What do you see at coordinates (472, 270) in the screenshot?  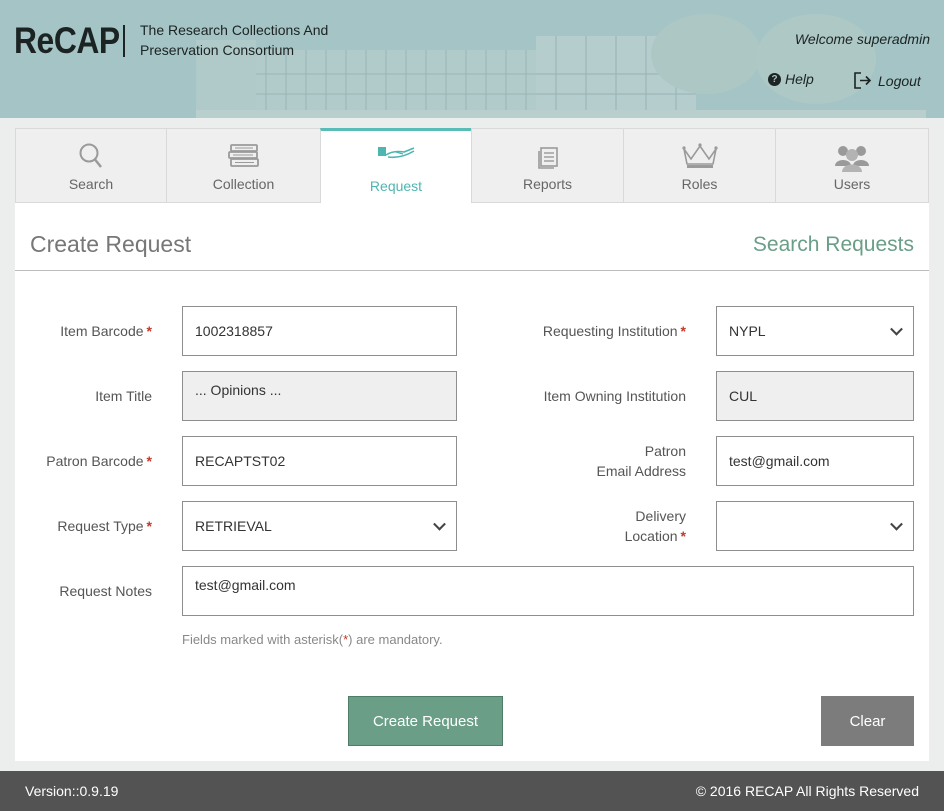 I see `title-divider` at bounding box center [472, 270].